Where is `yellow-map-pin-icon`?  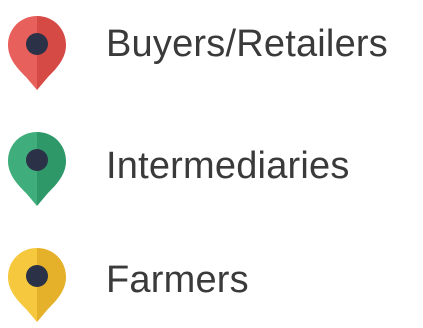
yellow-map-pin-icon is located at coordinates (37, 285).